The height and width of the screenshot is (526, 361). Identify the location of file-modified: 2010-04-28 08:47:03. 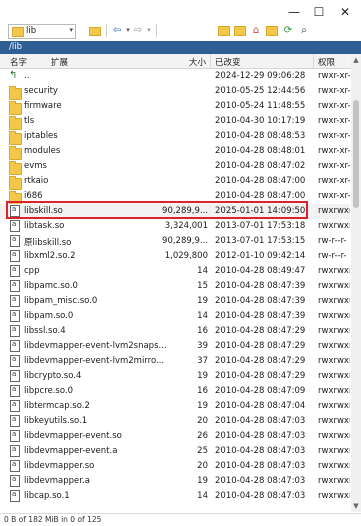
(260, 451).